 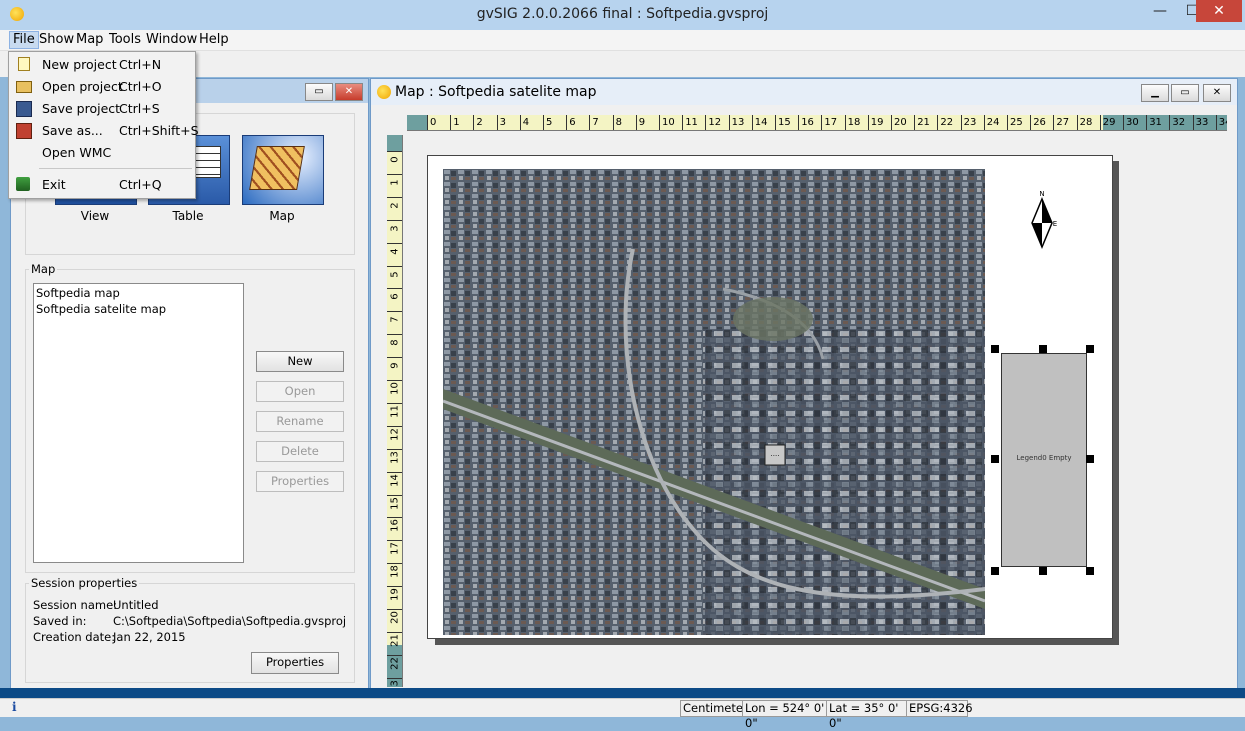 What do you see at coordinates (1016, 122) in the screenshot?
I see `ruler-tick-label: 25` at bounding box center [1016, 122].